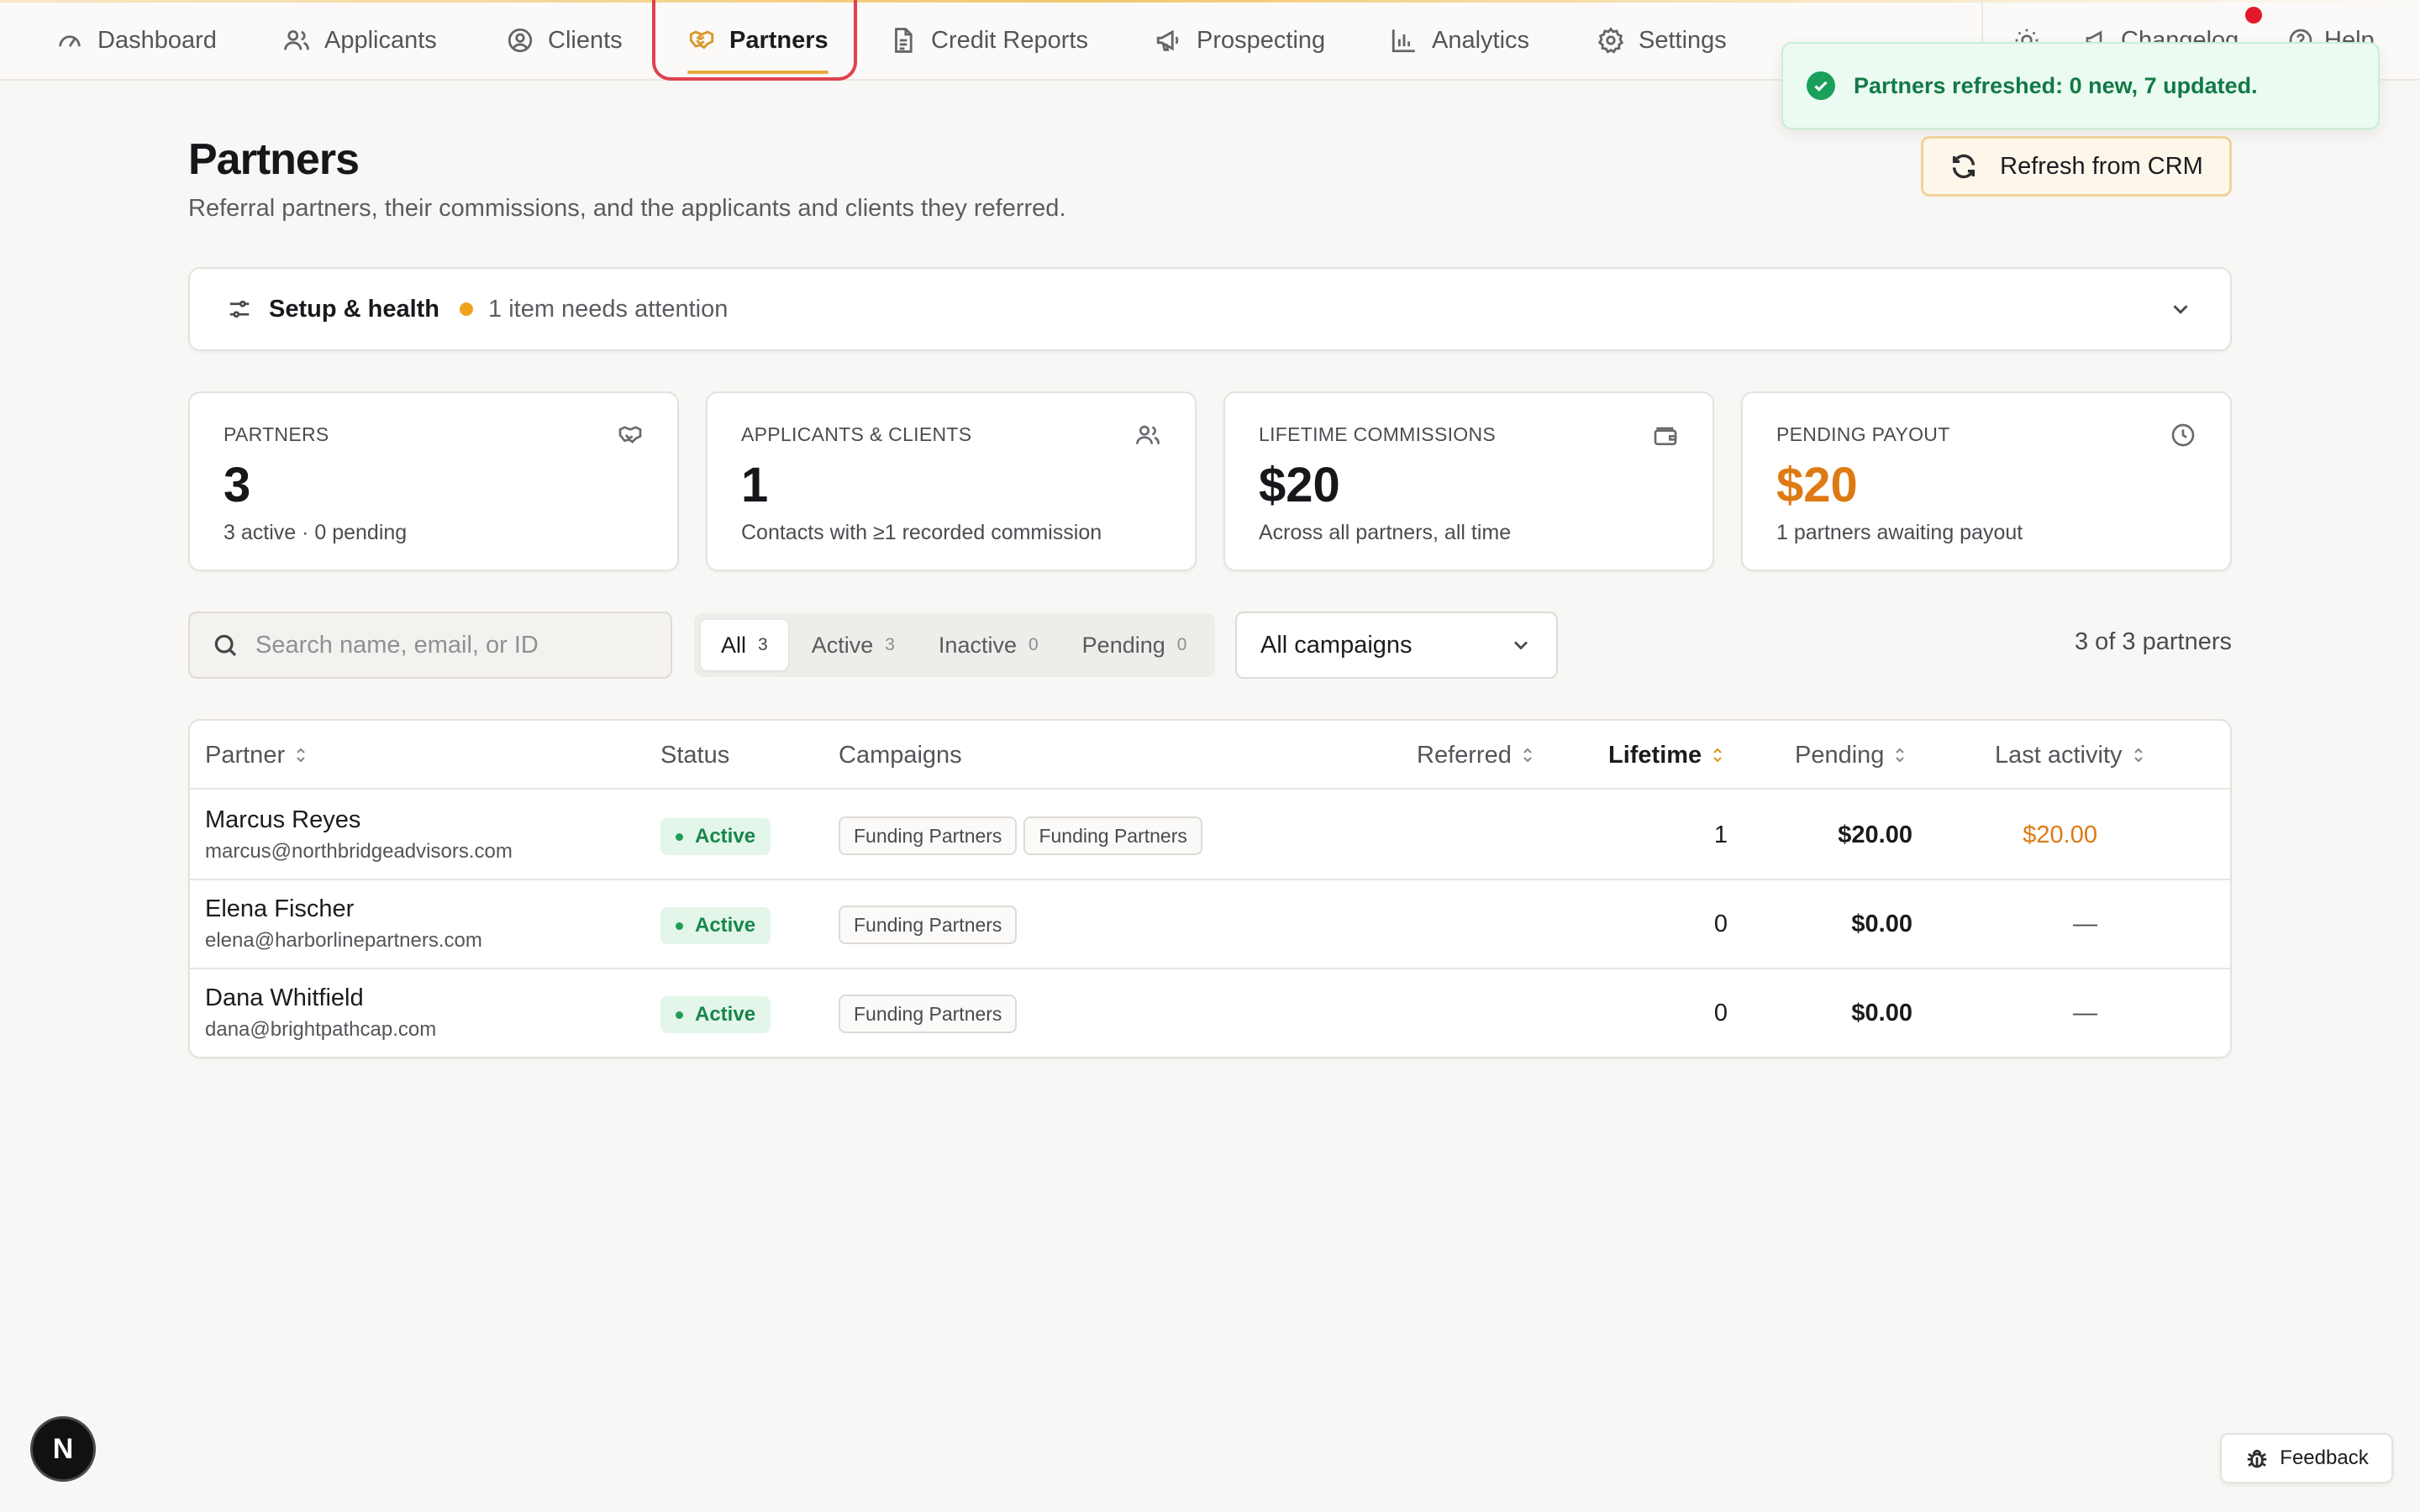  Describe the element at coordinates (1476, 755) in the screenshot. I see `column-referred: Referred` at that location.